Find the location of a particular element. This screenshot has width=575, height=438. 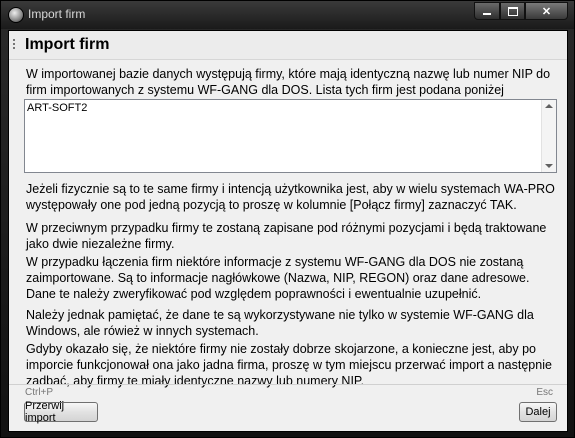

minimize-button is located at coordinates (487, 11).